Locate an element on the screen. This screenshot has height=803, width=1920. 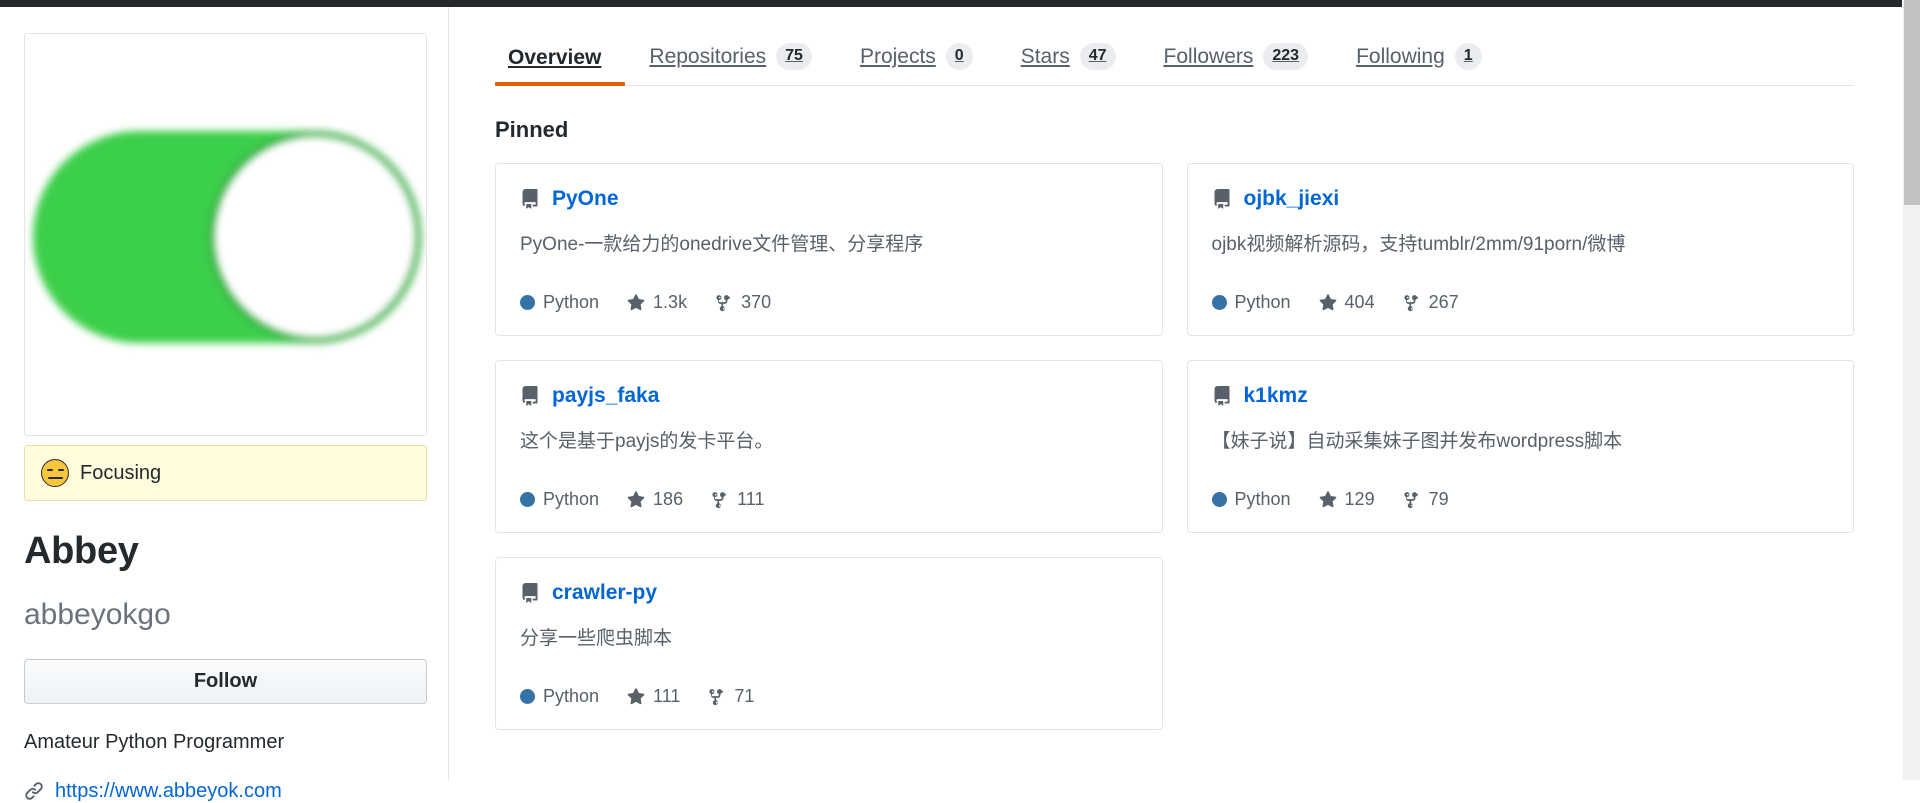
repo-name-link: payjs_faka is located at coordinates (605, 395).